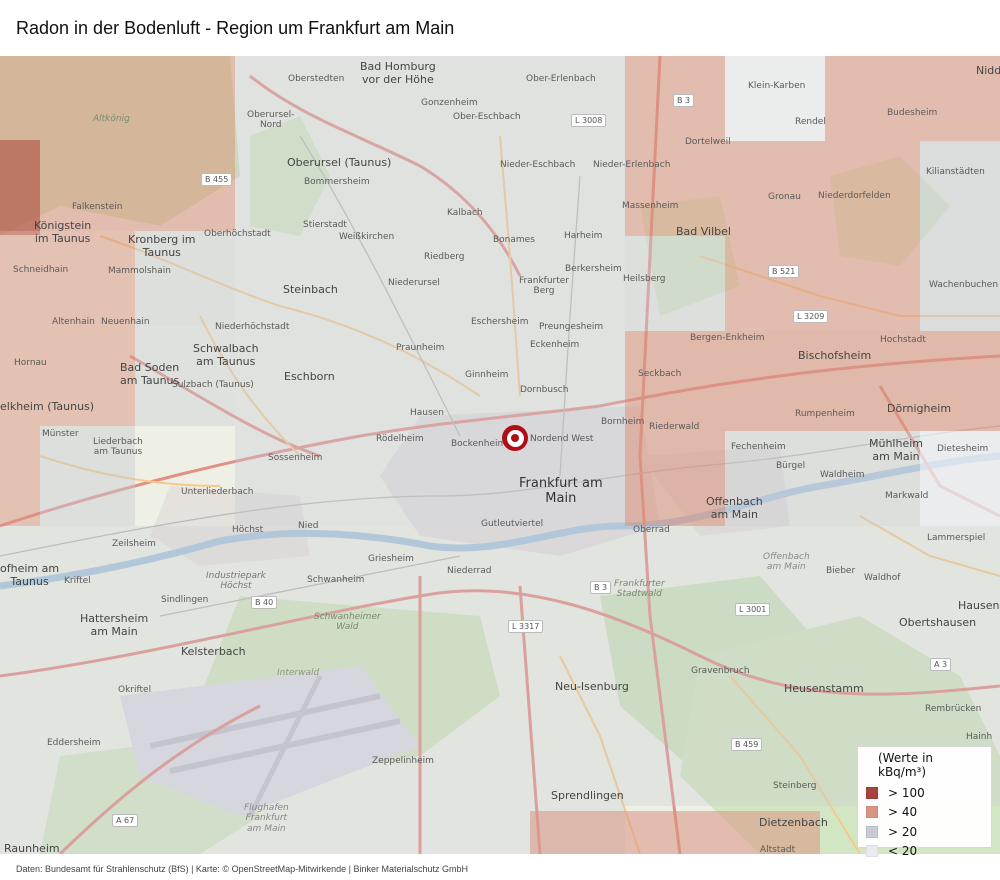 Image resolution: width=1000 pixels, height=880 pixels. I want to click on road-l3317: L 3317, so click(526, 626).